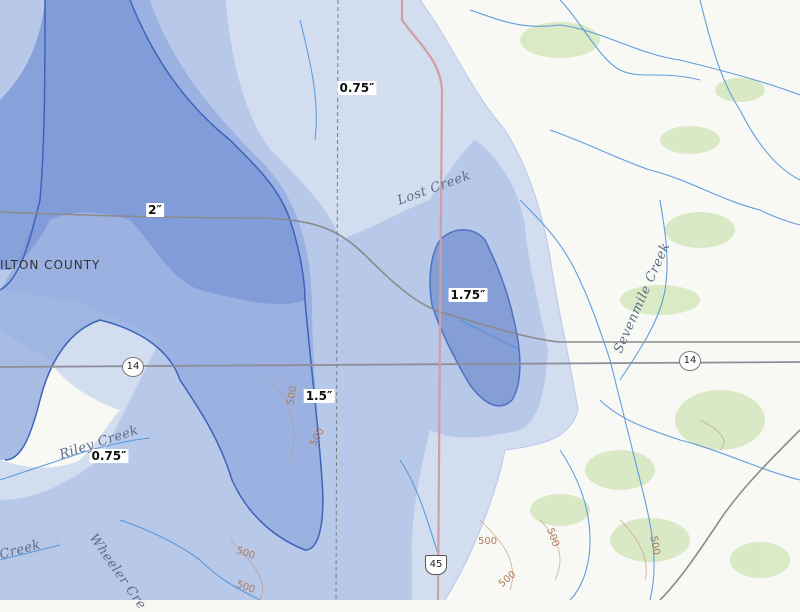 This screenshot has width=800, height=612. What do you see at coordinates (155, 210) in the screenshot?
I see `contour-label-2: 2″` at bounding box center [155, 210].